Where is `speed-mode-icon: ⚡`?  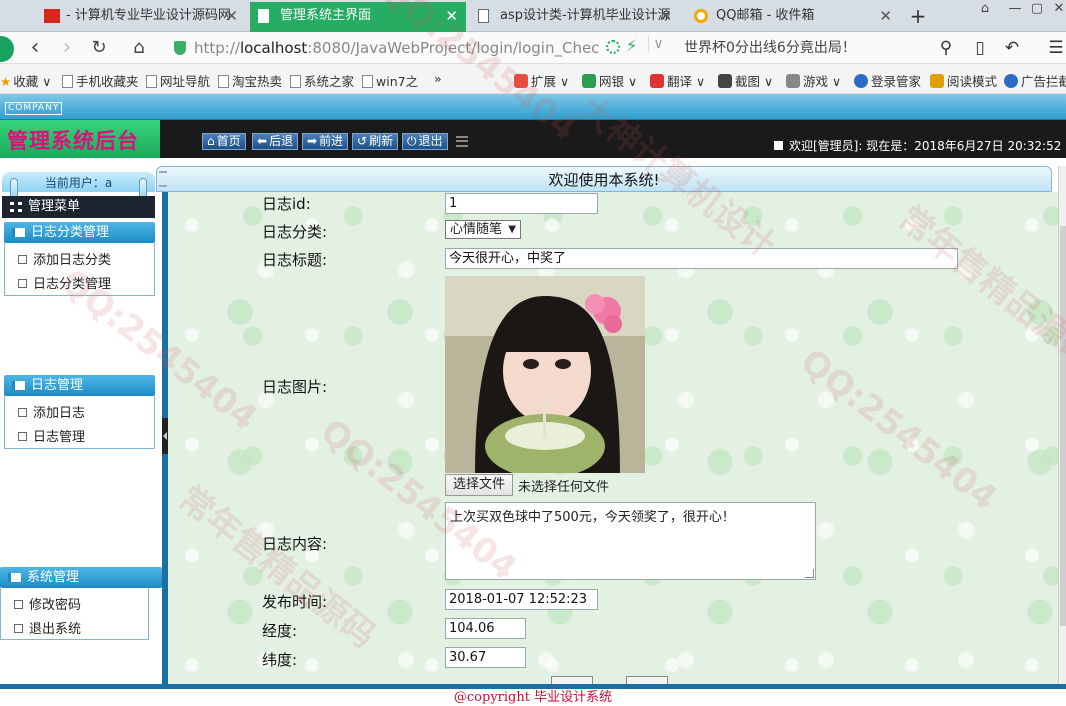 speed-mode-icon: ⚡ is located at coordinates (631, 45).